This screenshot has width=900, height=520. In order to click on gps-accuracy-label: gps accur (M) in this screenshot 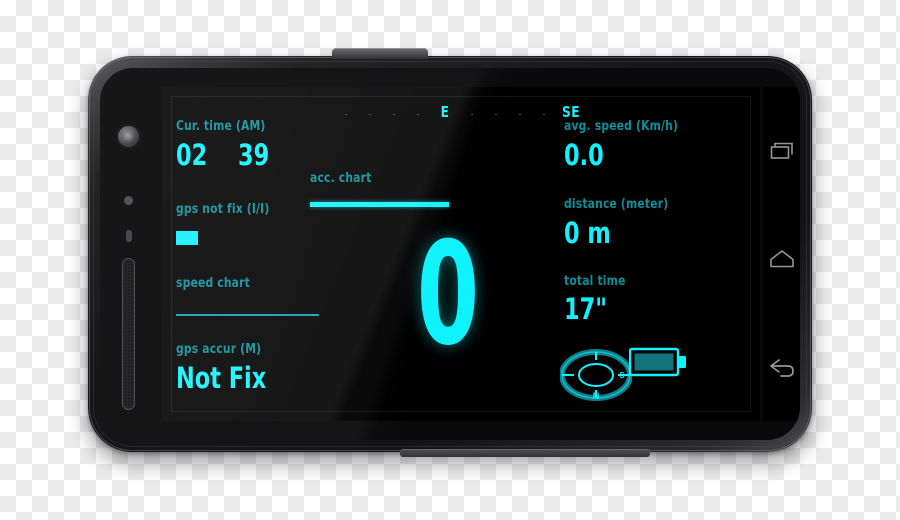, I will do `click(219, 349)`.